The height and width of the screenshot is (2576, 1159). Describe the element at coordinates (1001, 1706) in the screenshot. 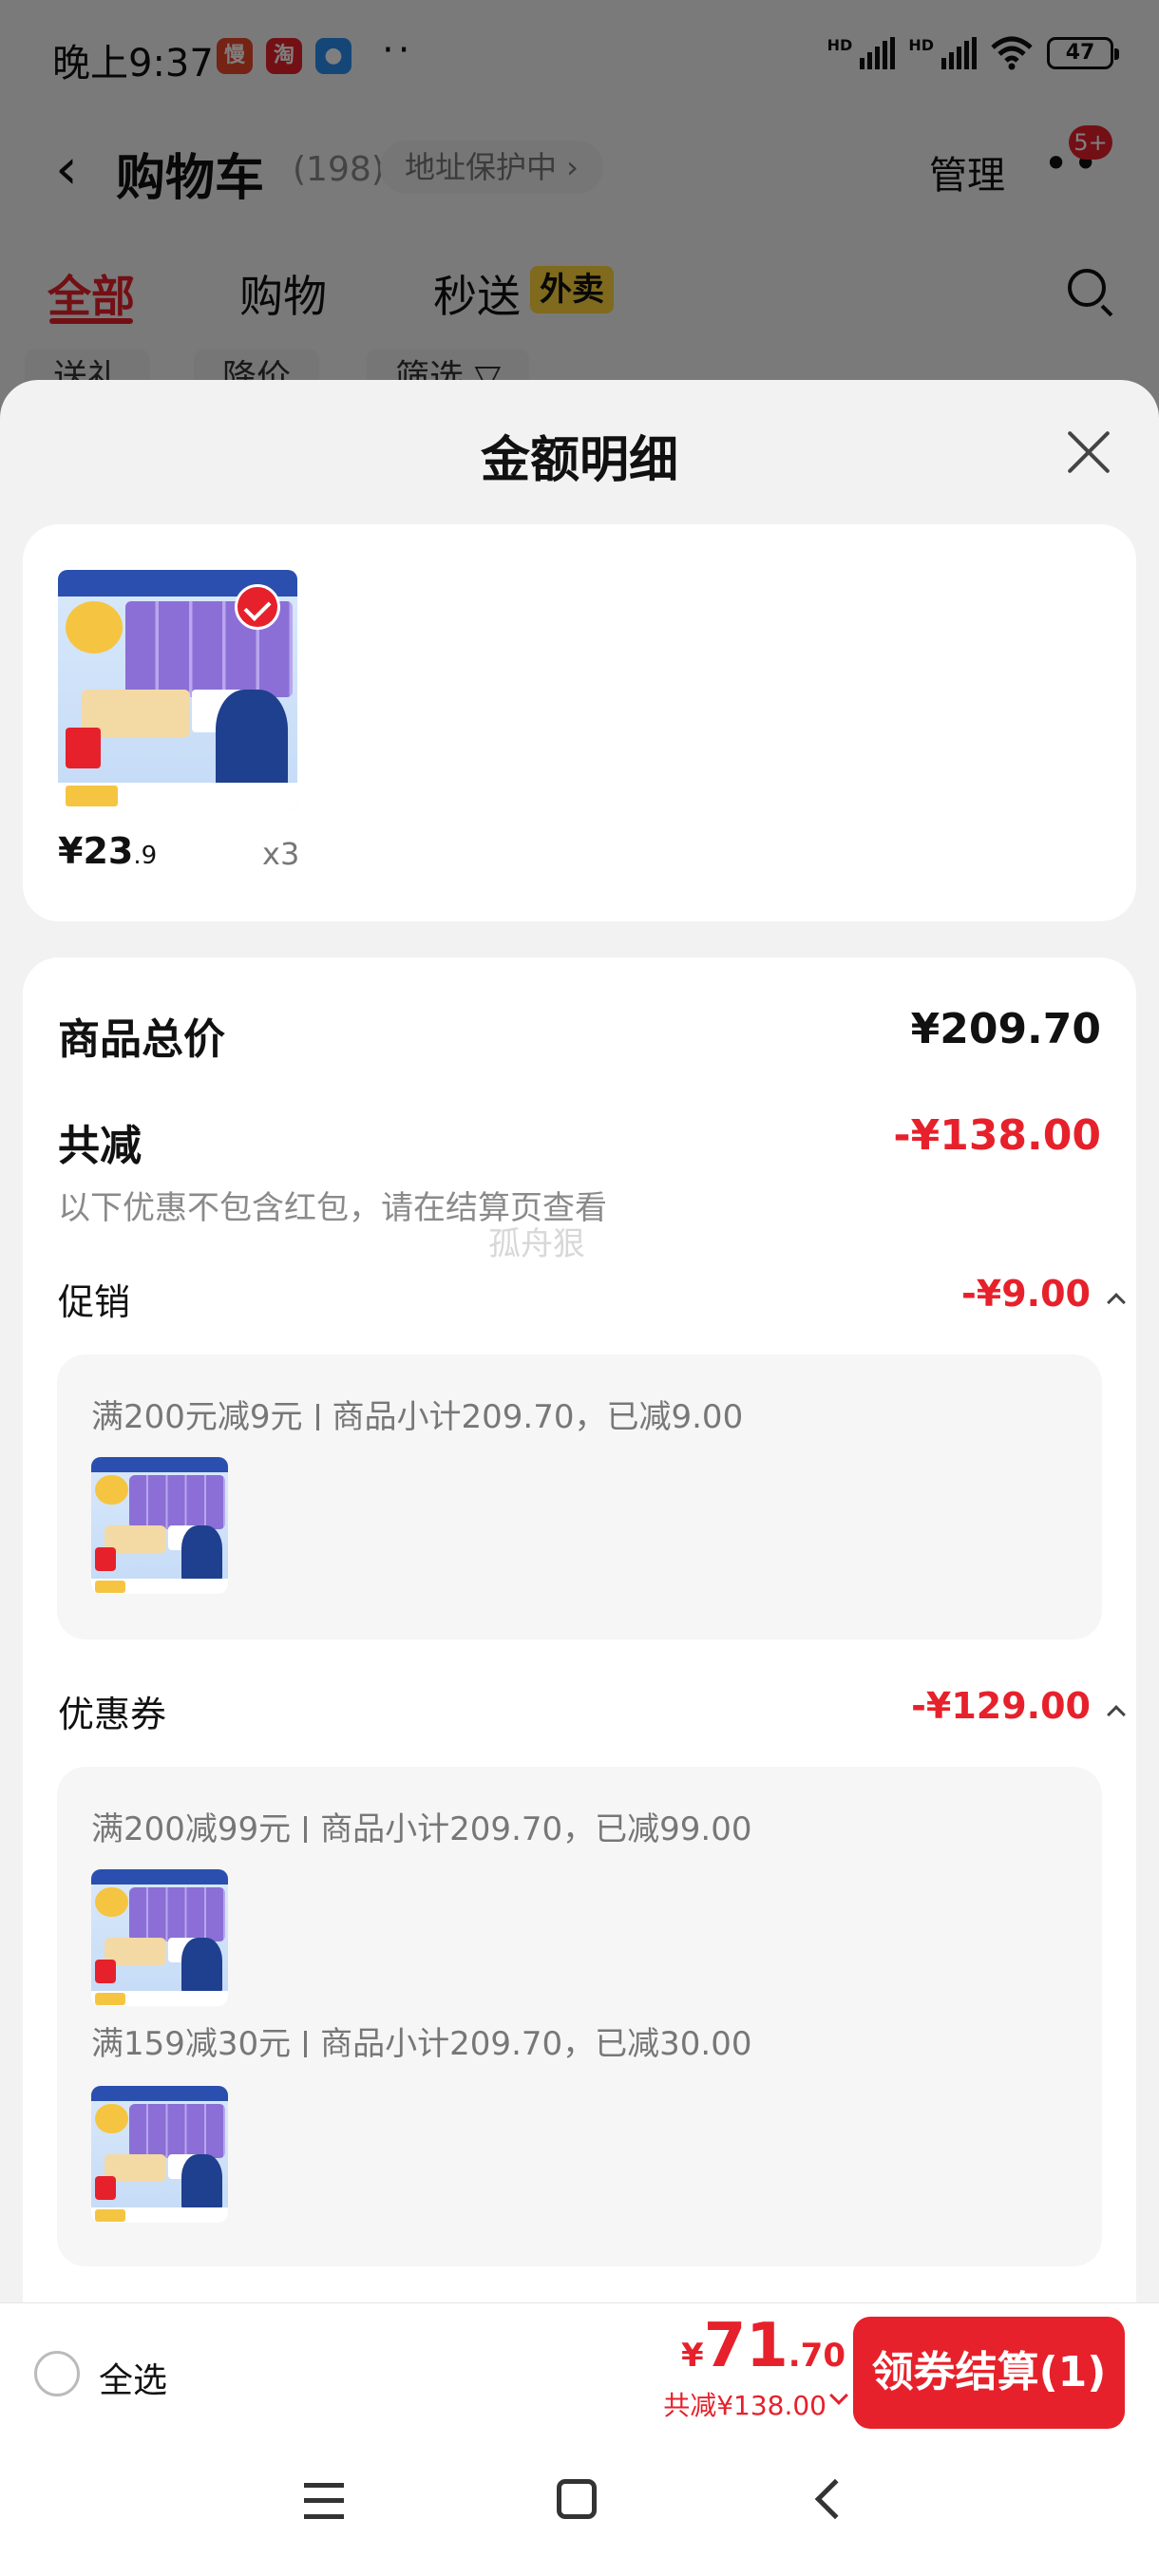

I see `coupon-value: -¥129.00` at that location.